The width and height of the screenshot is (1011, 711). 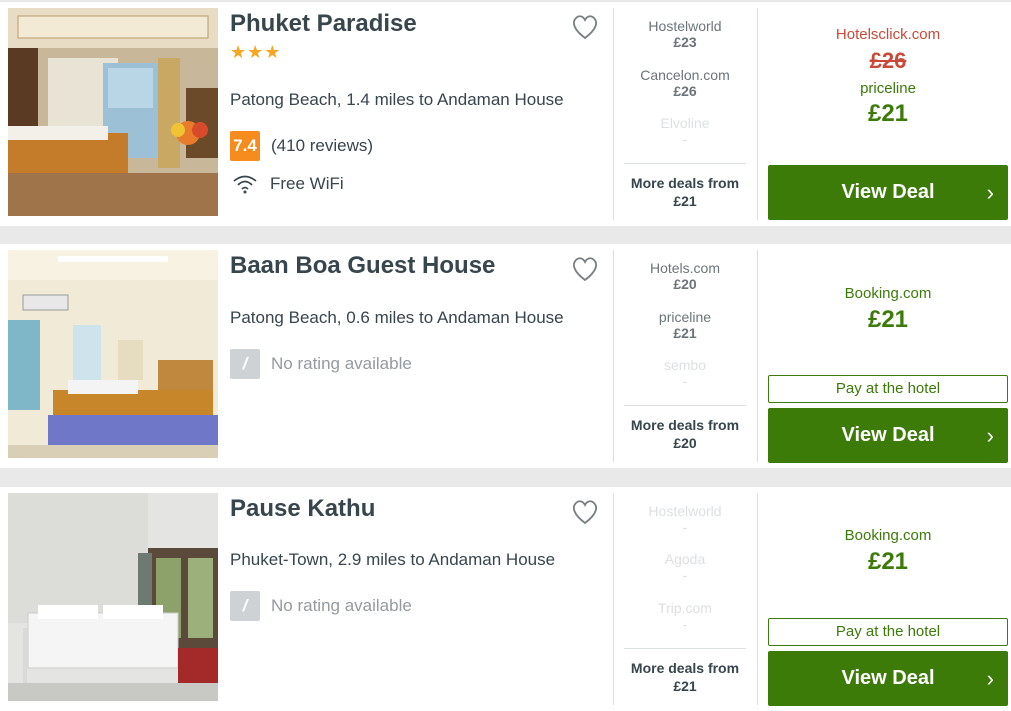 I want to click on hotel-name: Pause Kathu, so click(x=302, y=509).